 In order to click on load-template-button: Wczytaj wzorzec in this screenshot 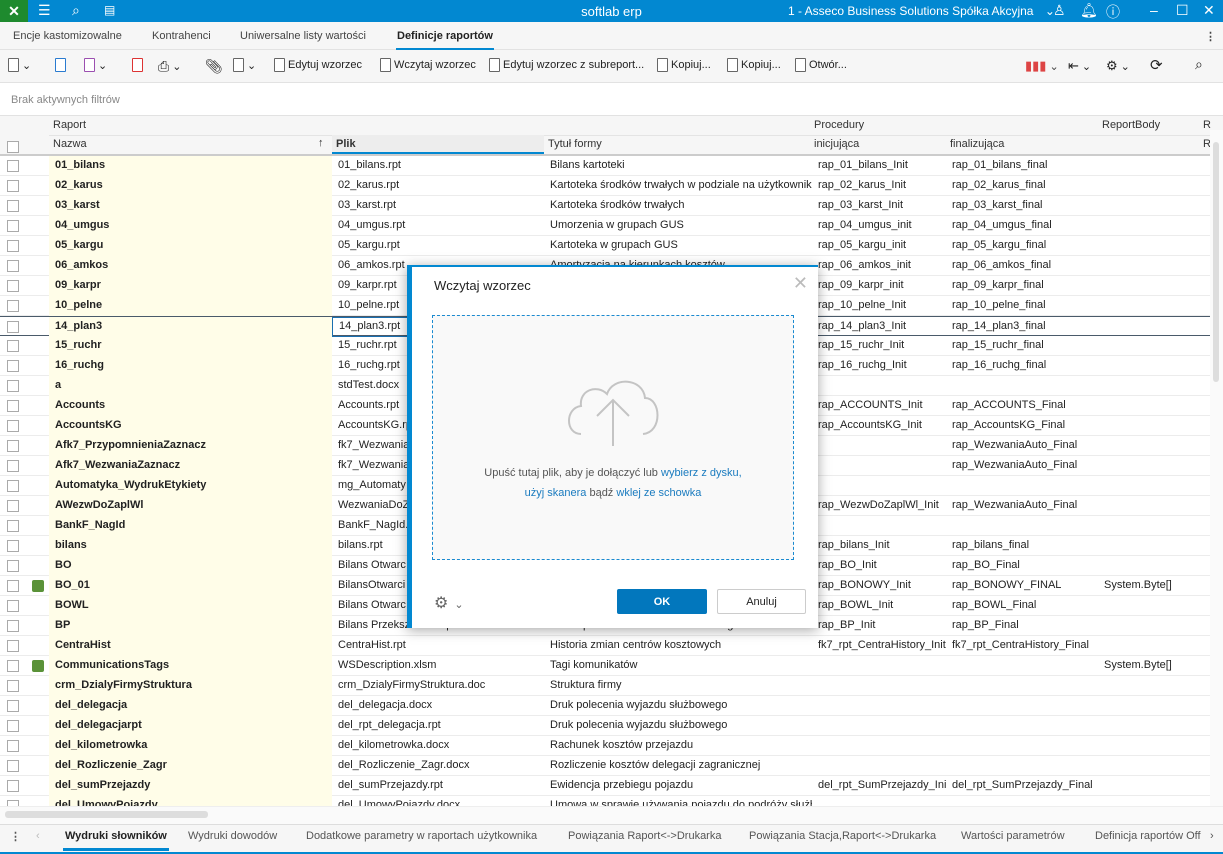, I will do `click(428, 65)`.